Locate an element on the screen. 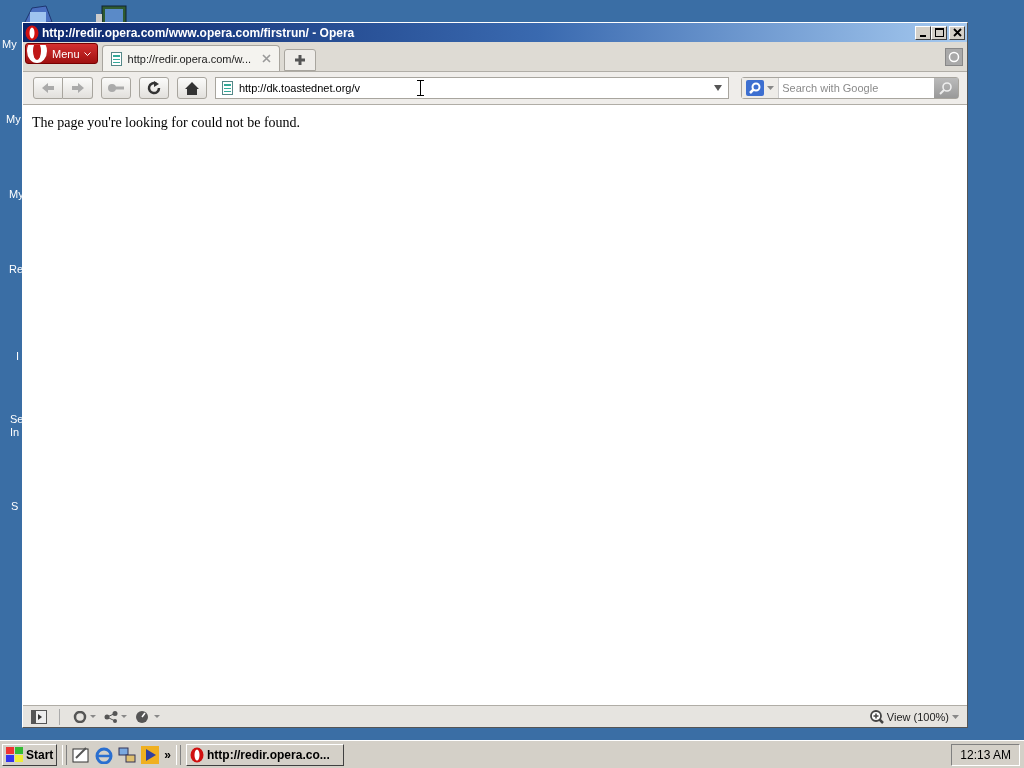  minimize-icon is located at coordinates (923, 35).